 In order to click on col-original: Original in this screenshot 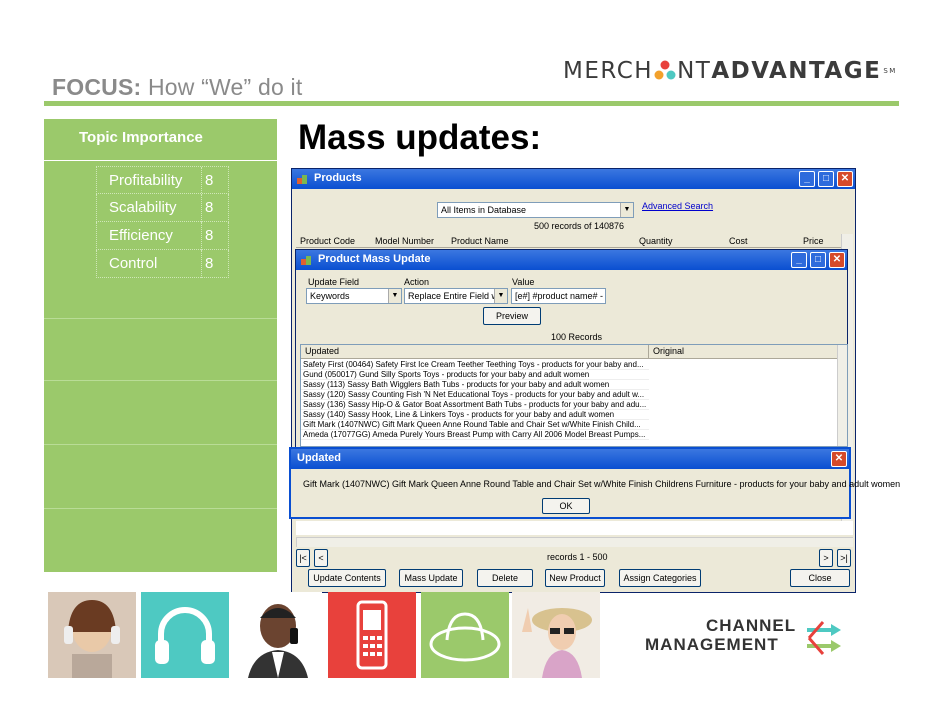, I will do `click(743, 352)`.